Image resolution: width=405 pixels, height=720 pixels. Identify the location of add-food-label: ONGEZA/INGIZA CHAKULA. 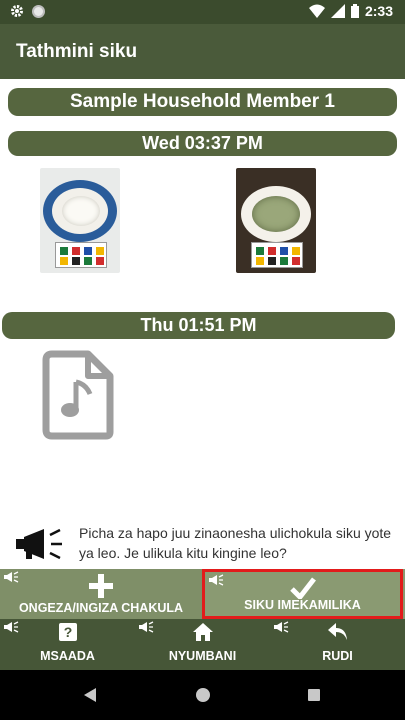
(101, 608).